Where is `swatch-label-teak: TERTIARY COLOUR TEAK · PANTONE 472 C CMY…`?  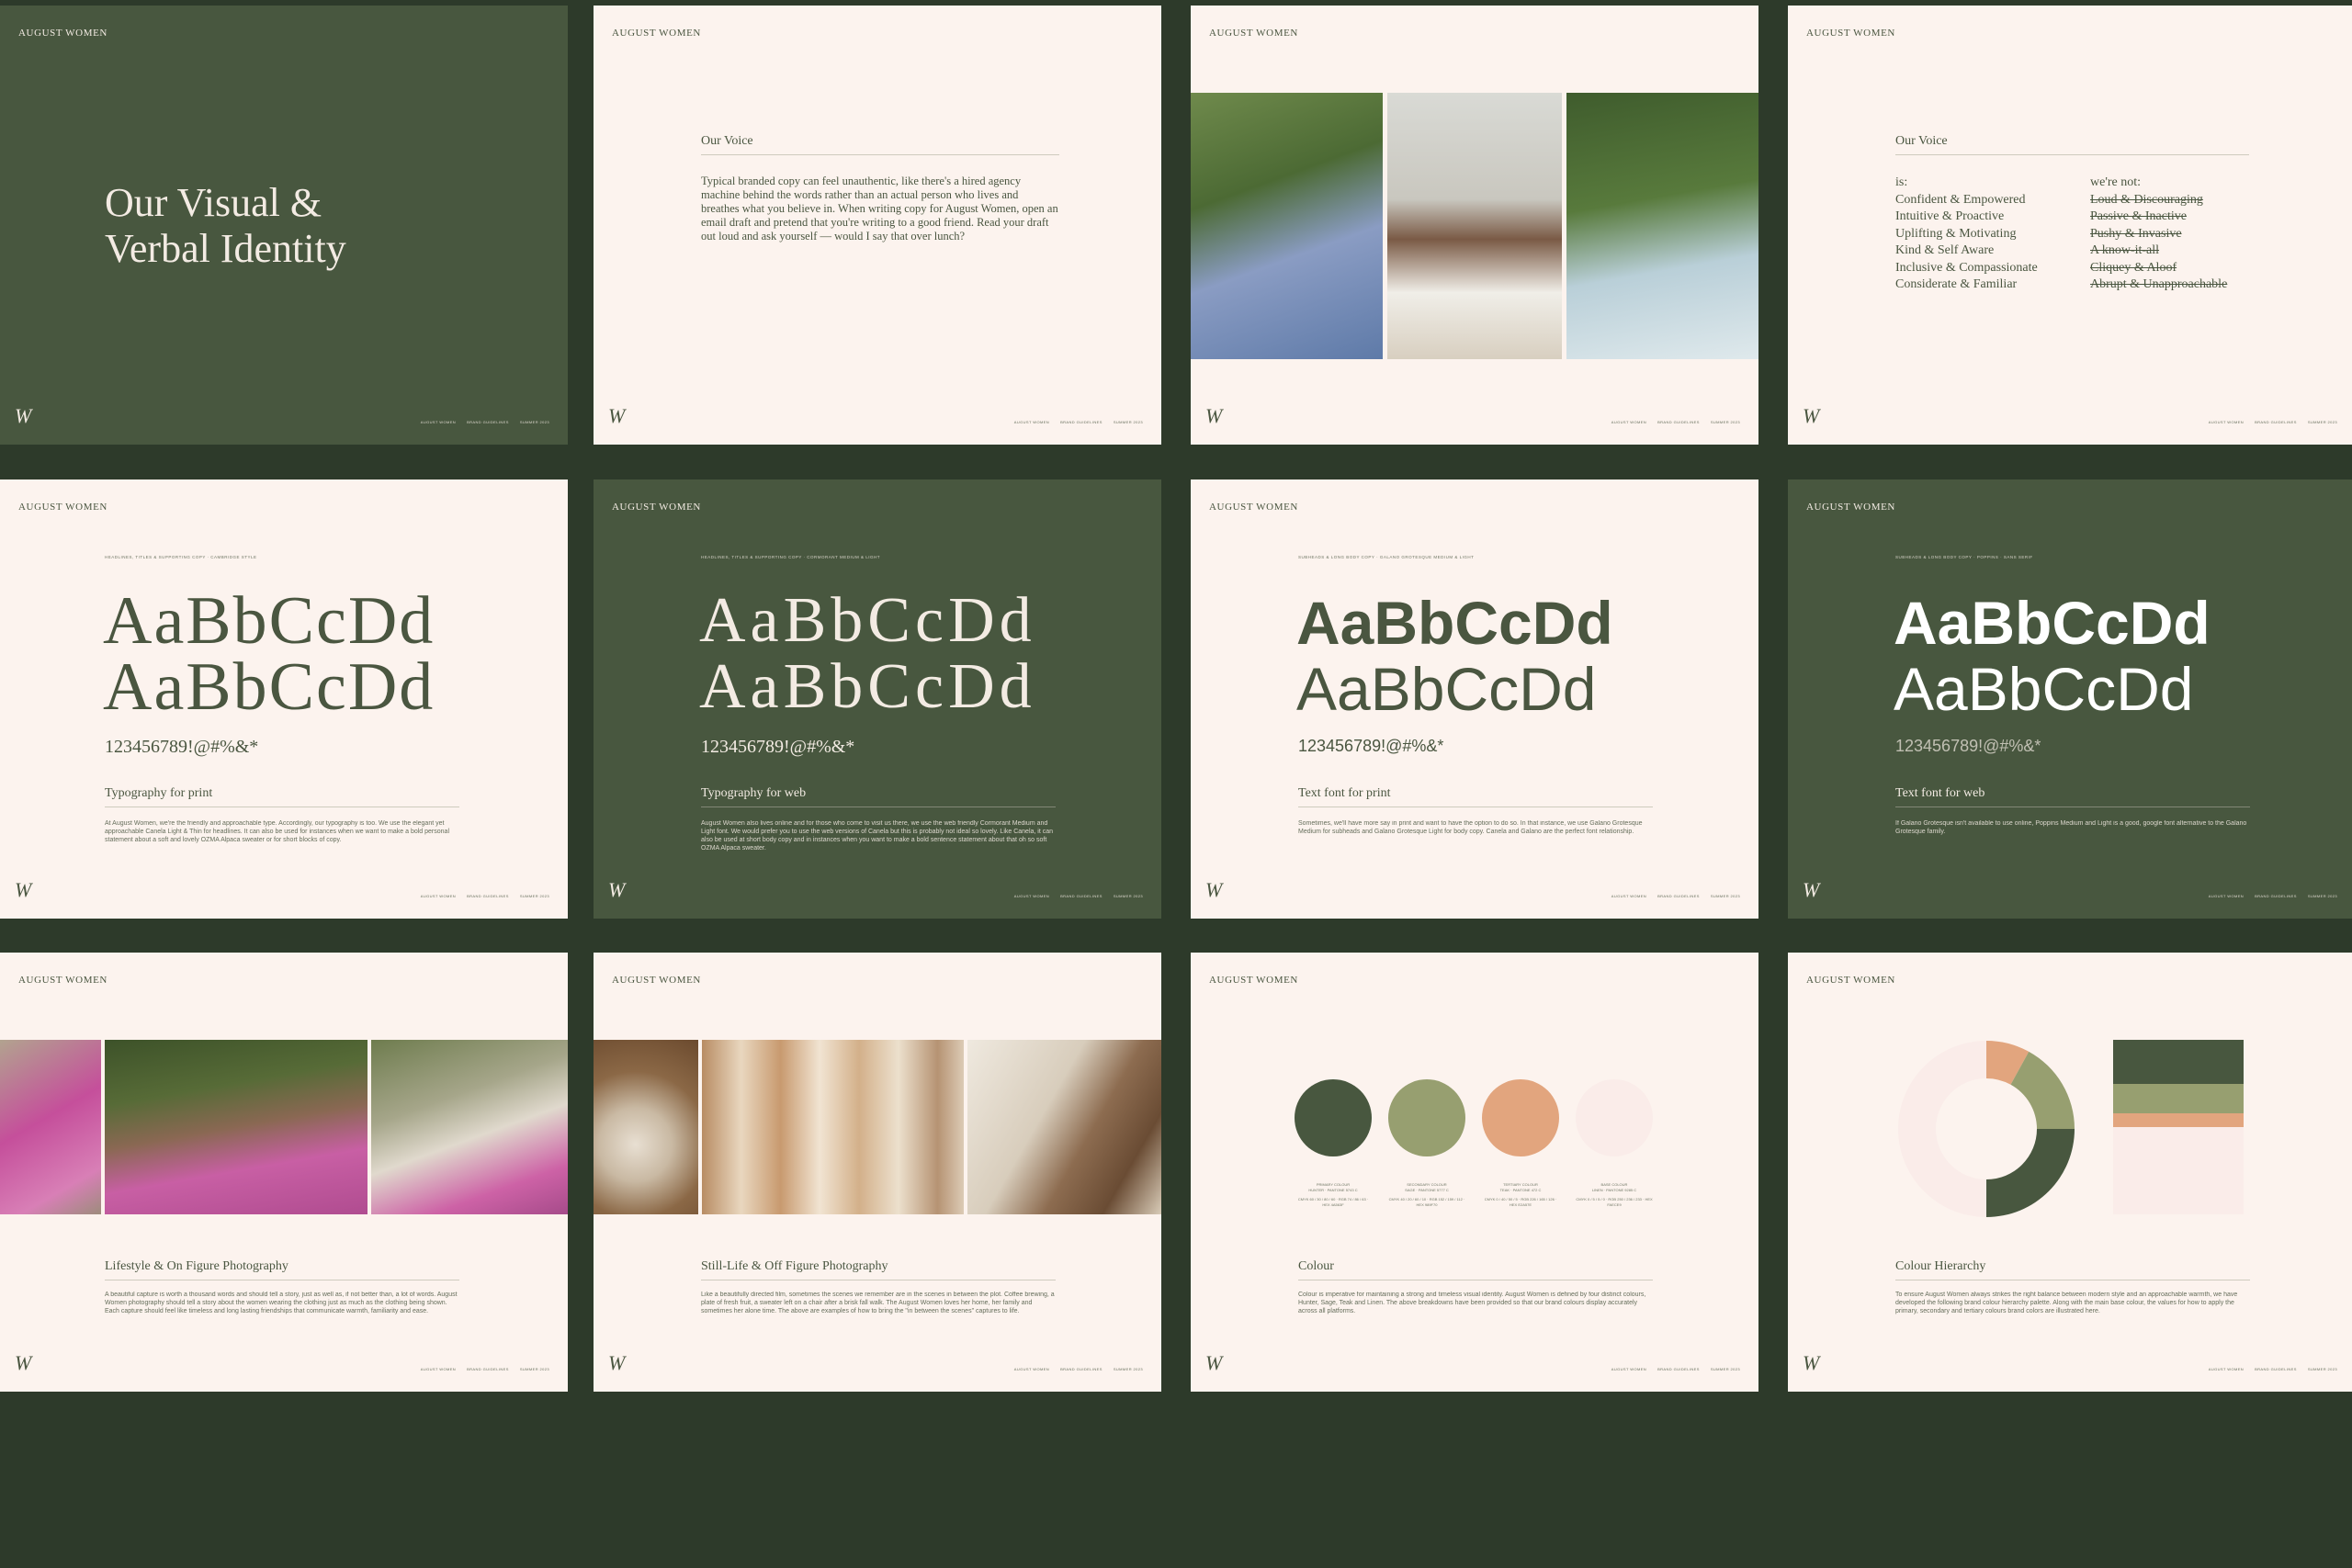 swatch-label-teak: TERTIARY COLOUR TEAK · PANTONE 472 C CMY… is located at coordinates (1521, 1195).